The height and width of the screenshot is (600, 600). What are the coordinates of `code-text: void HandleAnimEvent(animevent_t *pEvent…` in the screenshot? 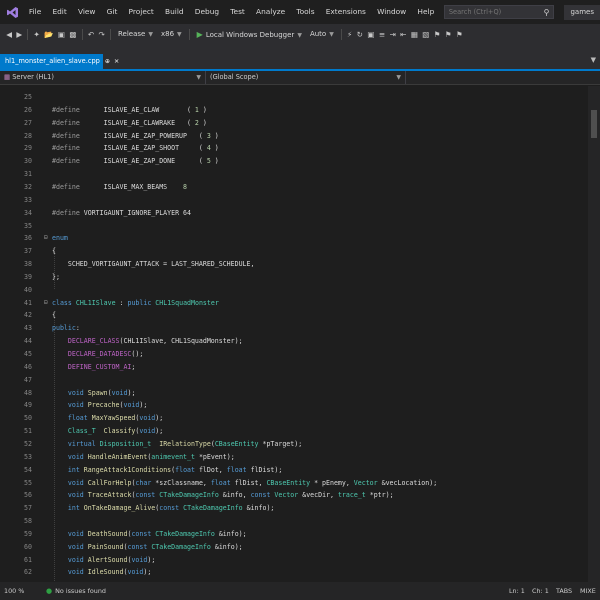 It's located at (151, 456).